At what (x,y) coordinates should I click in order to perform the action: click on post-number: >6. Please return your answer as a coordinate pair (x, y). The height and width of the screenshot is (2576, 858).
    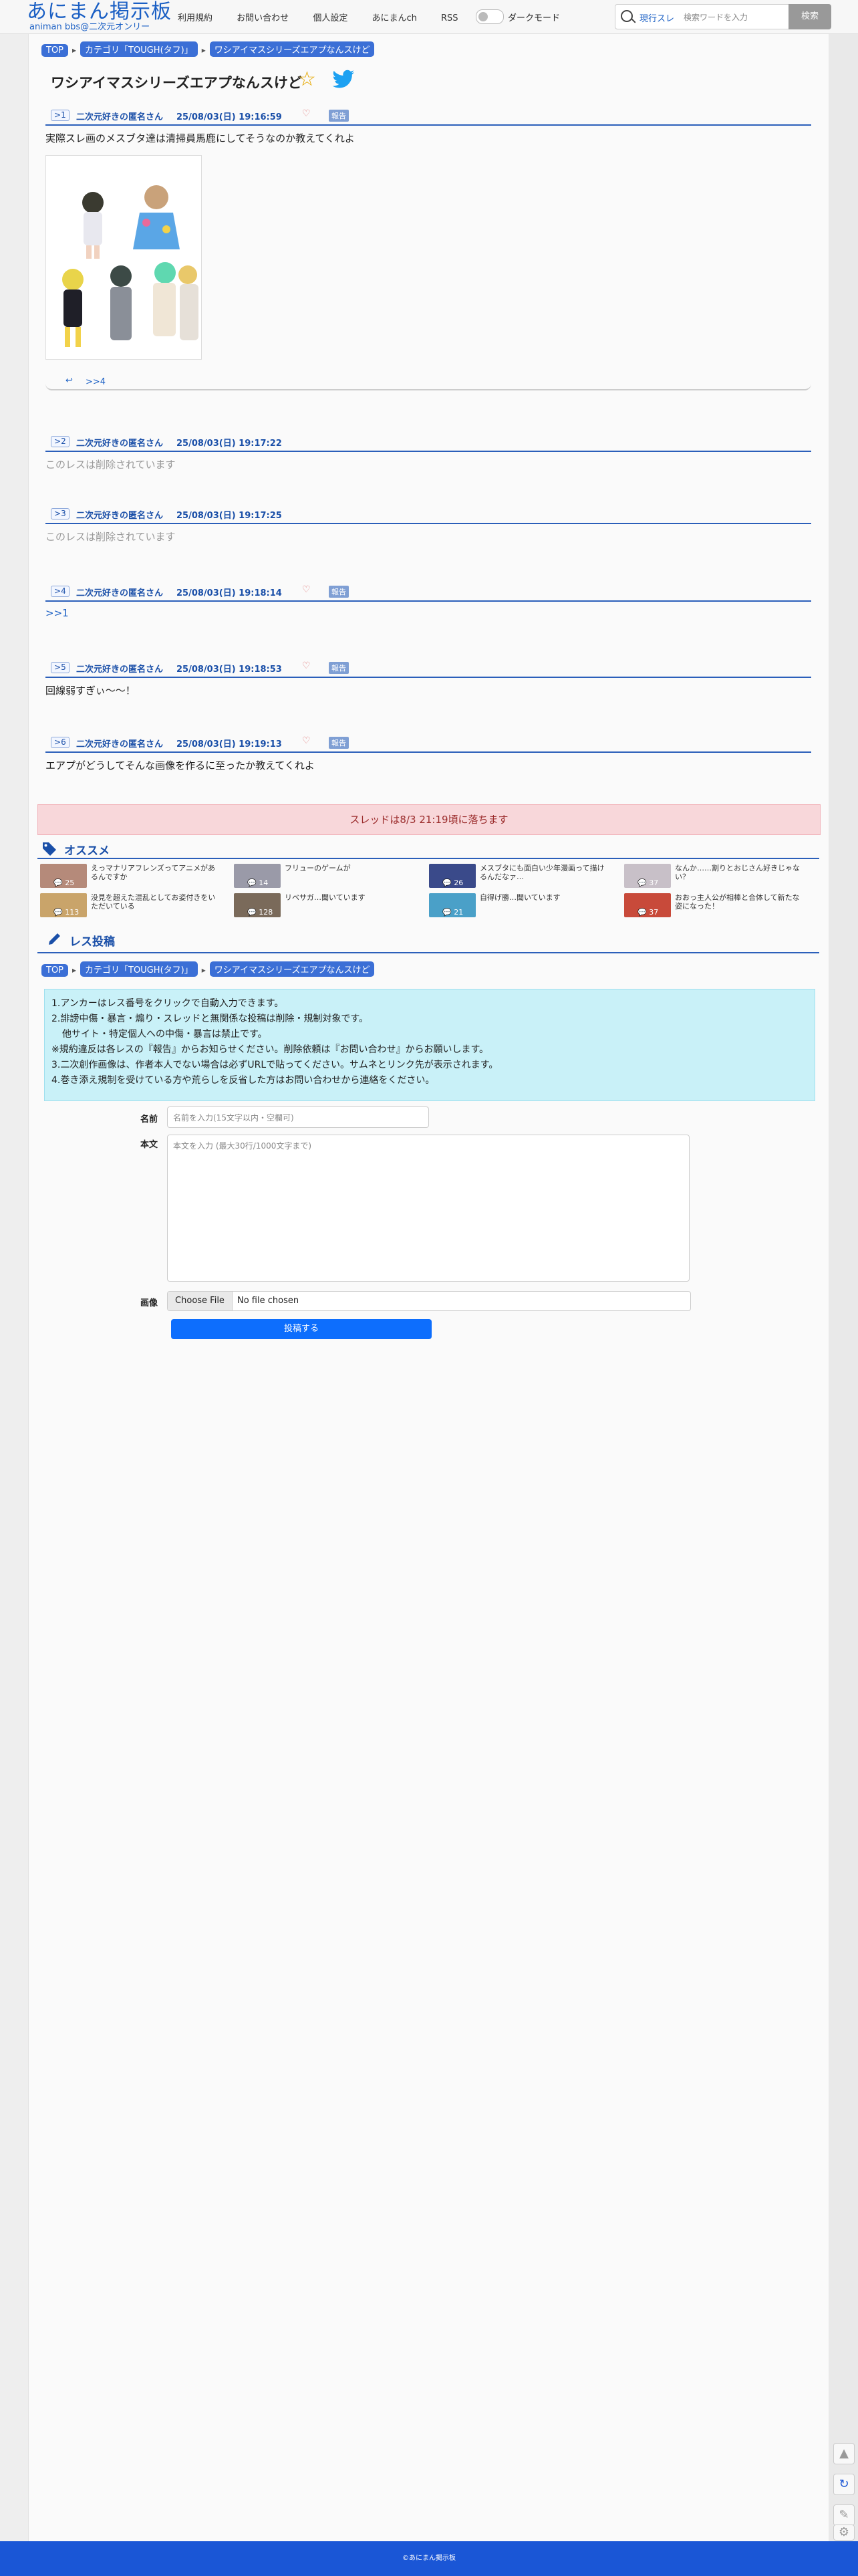
    Looking at the image, I should click on (60, 743).